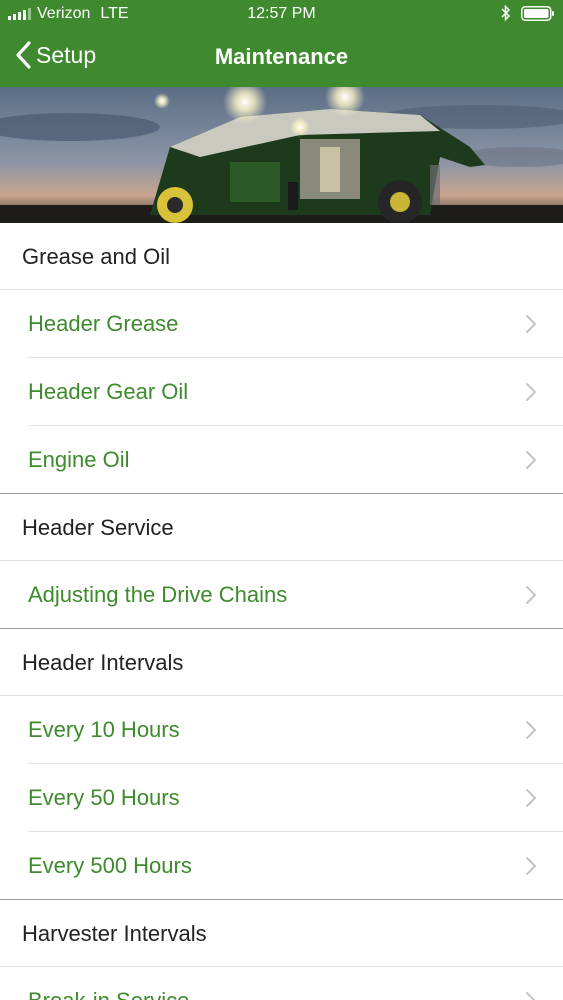  I want to click on section-header-harvester-intervals: Harvester Intervals, so click(281, 933).